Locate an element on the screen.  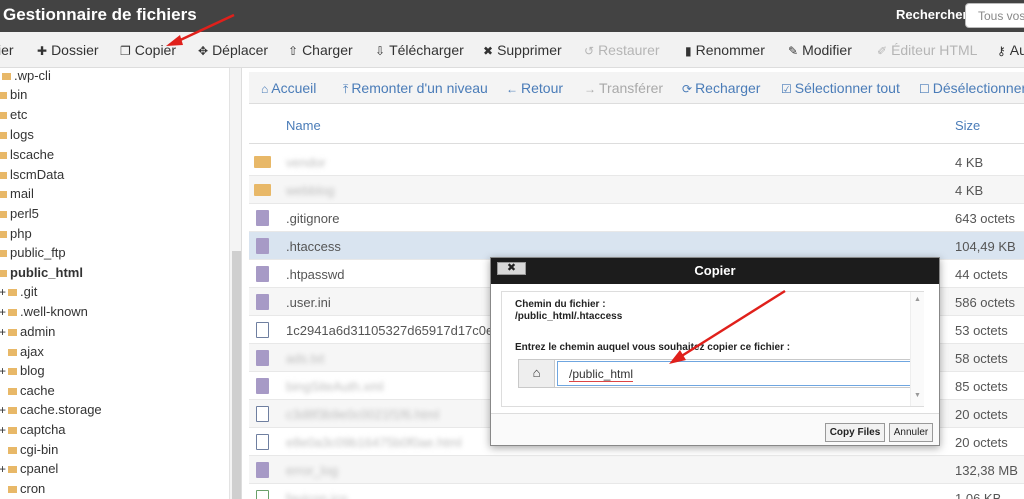
nav-label: Accueil is located at coordinates (294, 88).